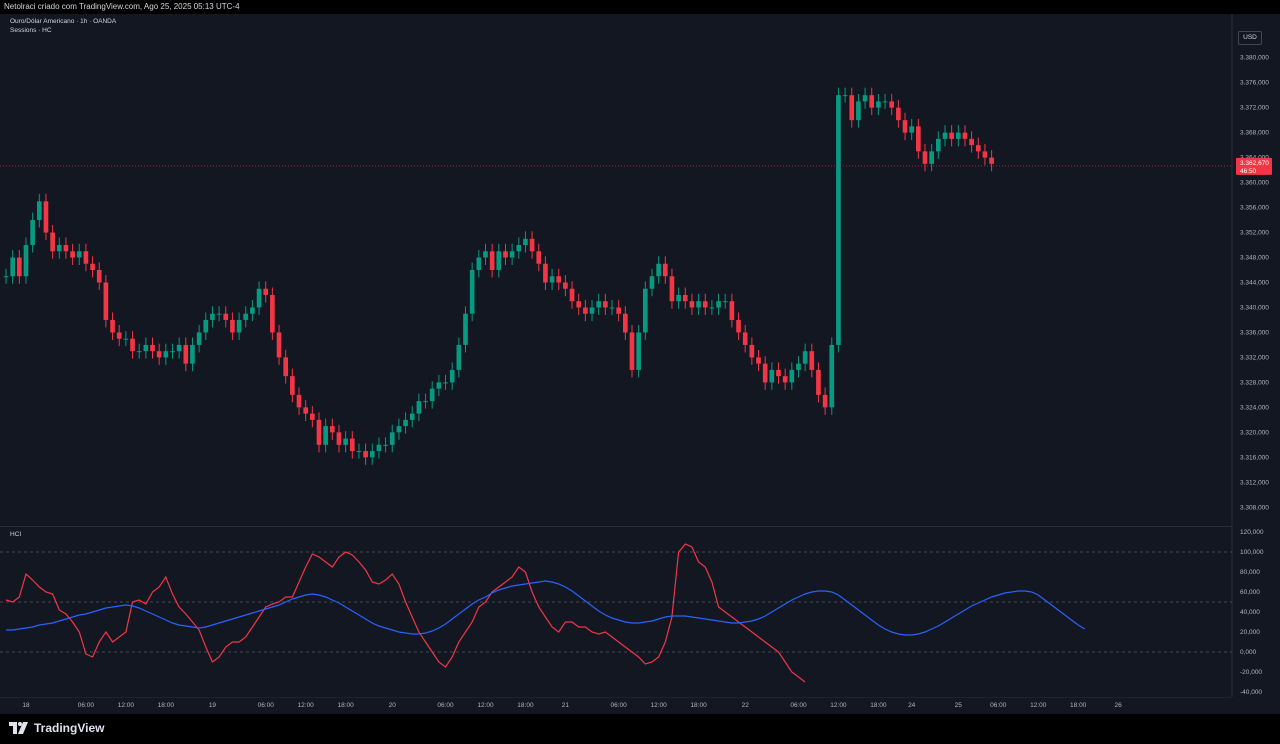 This screenshot has width=1280, height=744. What do you see at coordinates (63, 21) in the screenshot?
I see `symbol-legend: Ouro/Dólar Americano · 1h · OANDA` at bounding box center [63, 21].